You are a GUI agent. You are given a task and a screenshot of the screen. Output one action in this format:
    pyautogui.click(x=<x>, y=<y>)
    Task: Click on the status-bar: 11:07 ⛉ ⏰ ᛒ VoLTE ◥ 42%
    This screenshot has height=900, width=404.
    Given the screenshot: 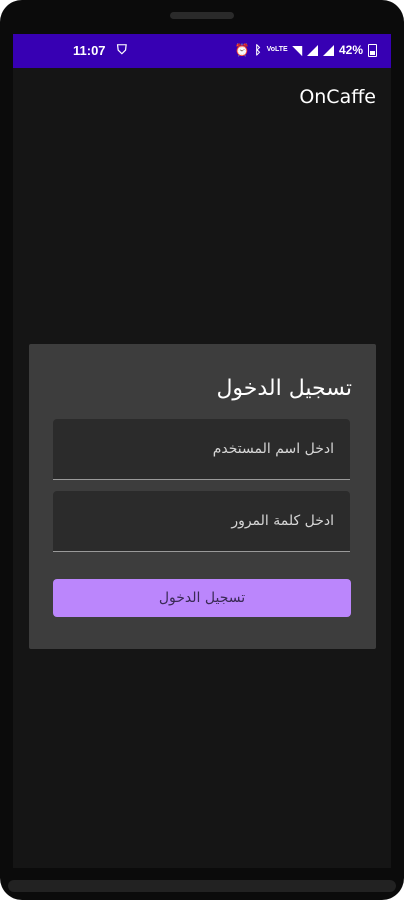 What is the action you would take?
    pyautogui.click(x=202, y=51)
    